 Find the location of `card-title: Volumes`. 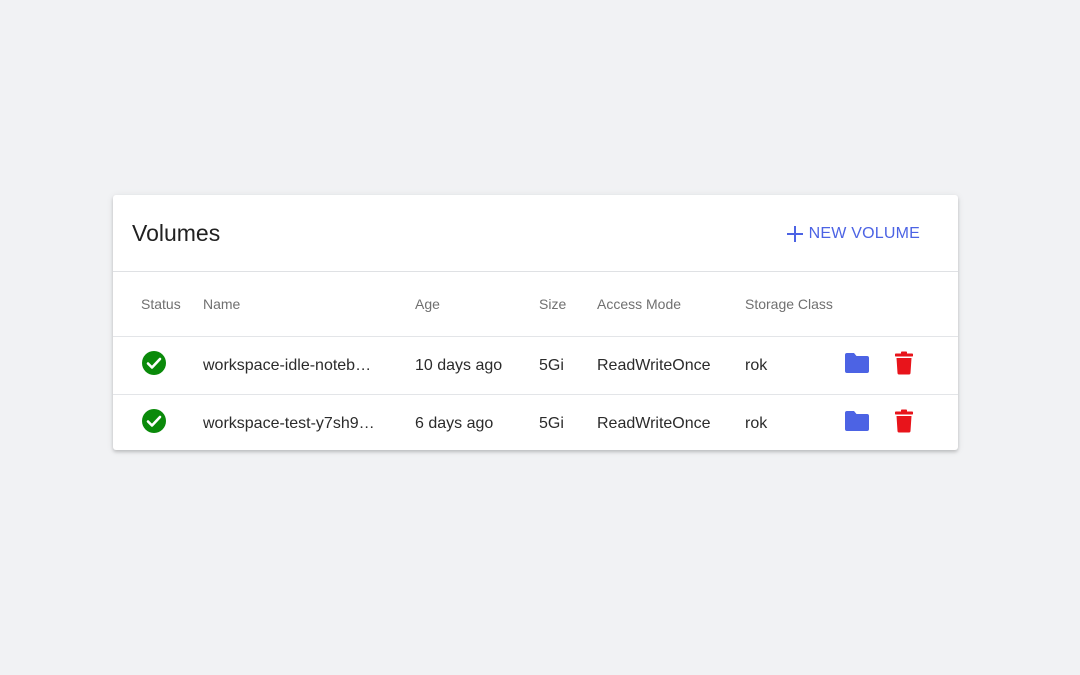

card-title: Volumes is located at coordinates (176, 233).